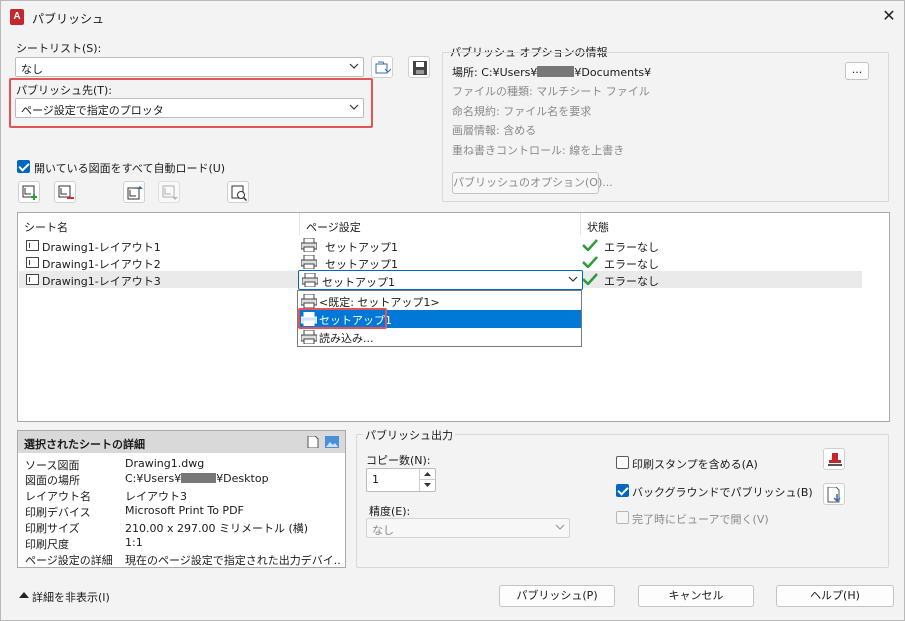  Describe the element at coordinates (156, 496) in the screenshot. I see `detail-value: レイアウト3` at that location.